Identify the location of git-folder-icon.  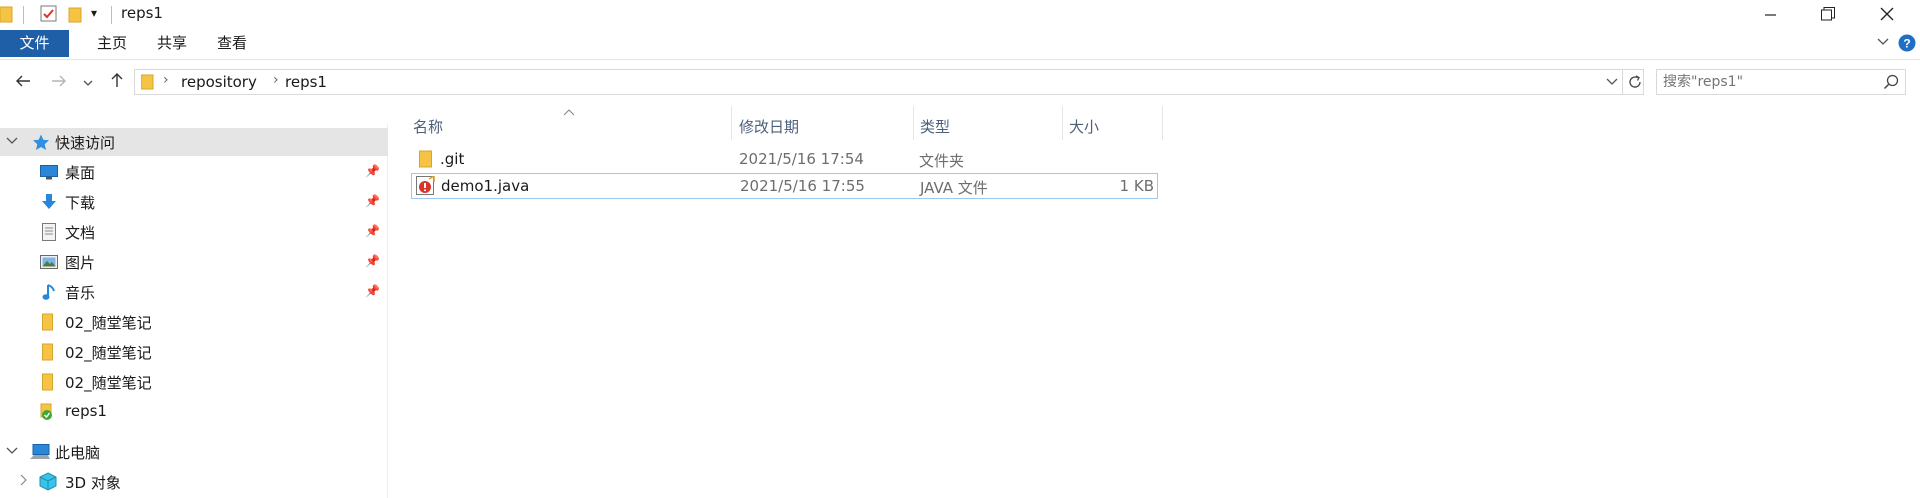
(48, 414).